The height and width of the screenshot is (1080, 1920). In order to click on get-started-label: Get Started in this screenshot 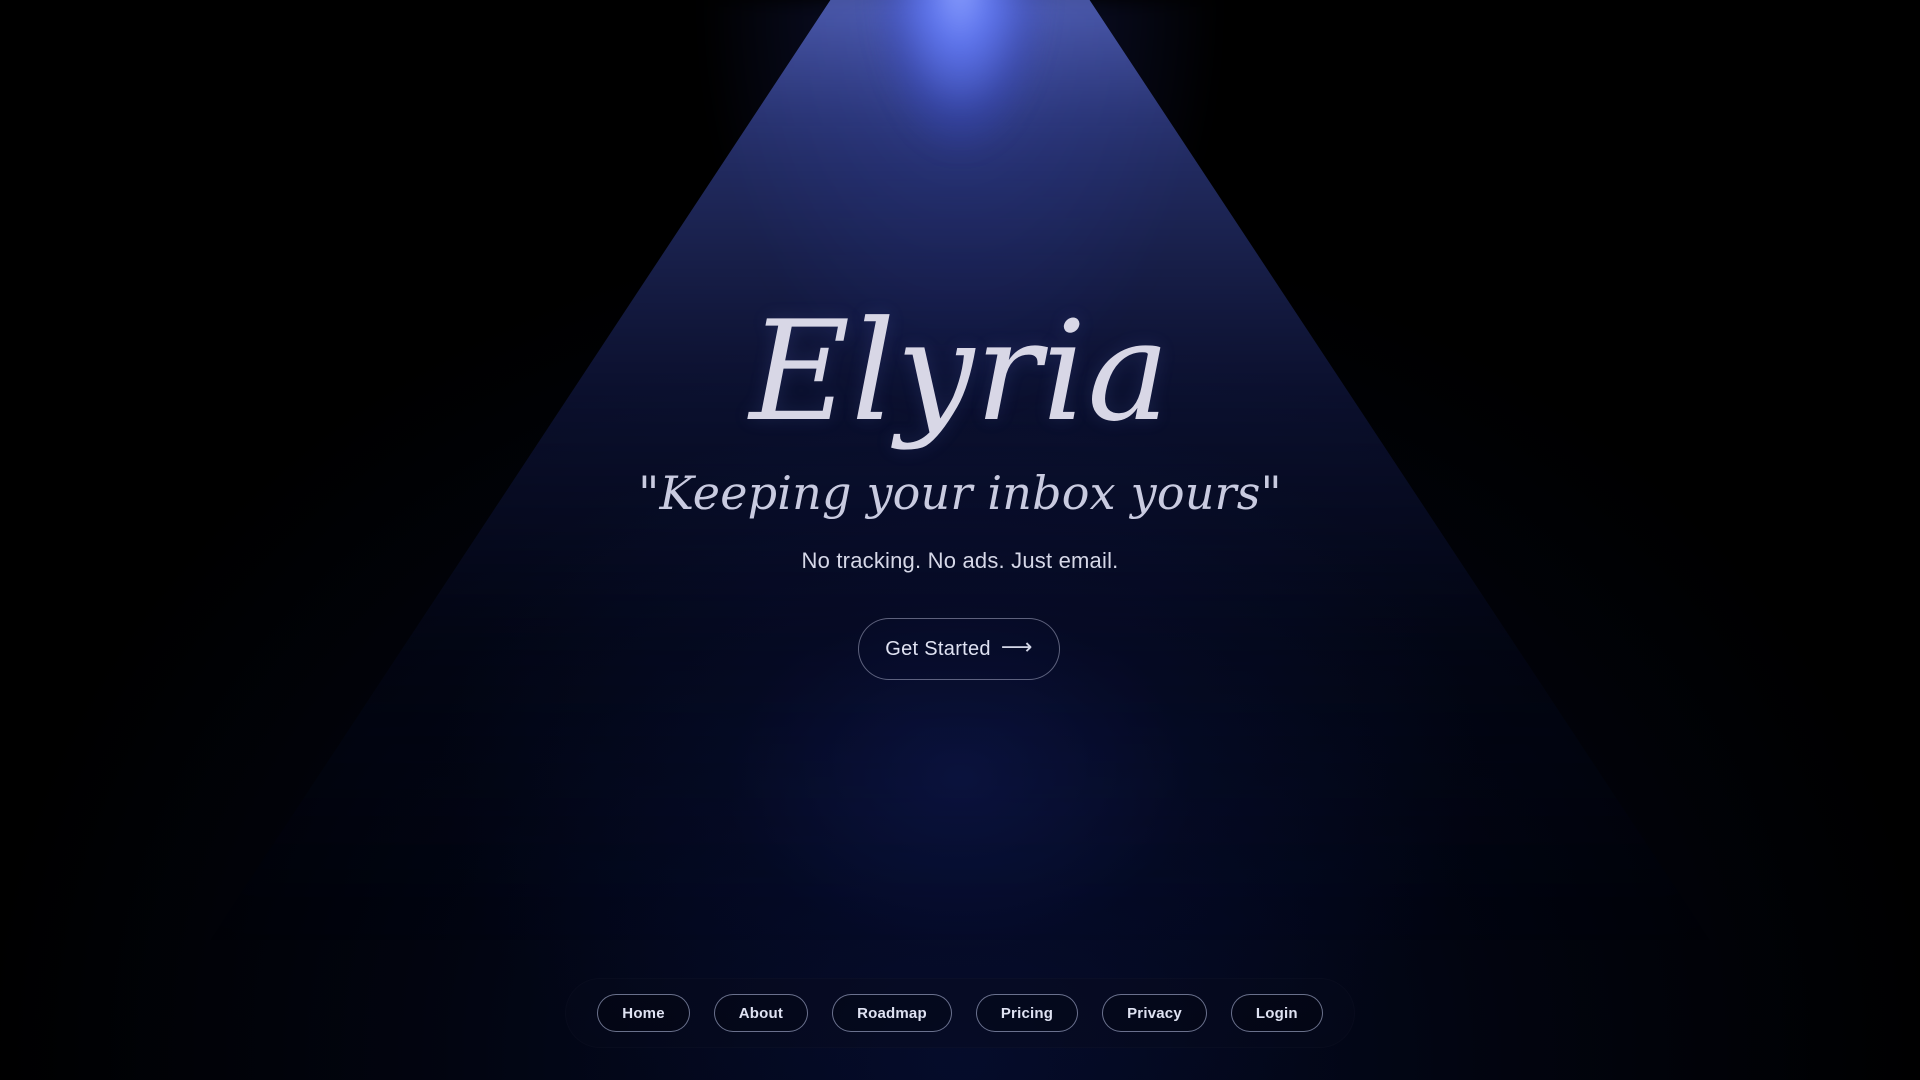, I will do `click(938, 648)`.